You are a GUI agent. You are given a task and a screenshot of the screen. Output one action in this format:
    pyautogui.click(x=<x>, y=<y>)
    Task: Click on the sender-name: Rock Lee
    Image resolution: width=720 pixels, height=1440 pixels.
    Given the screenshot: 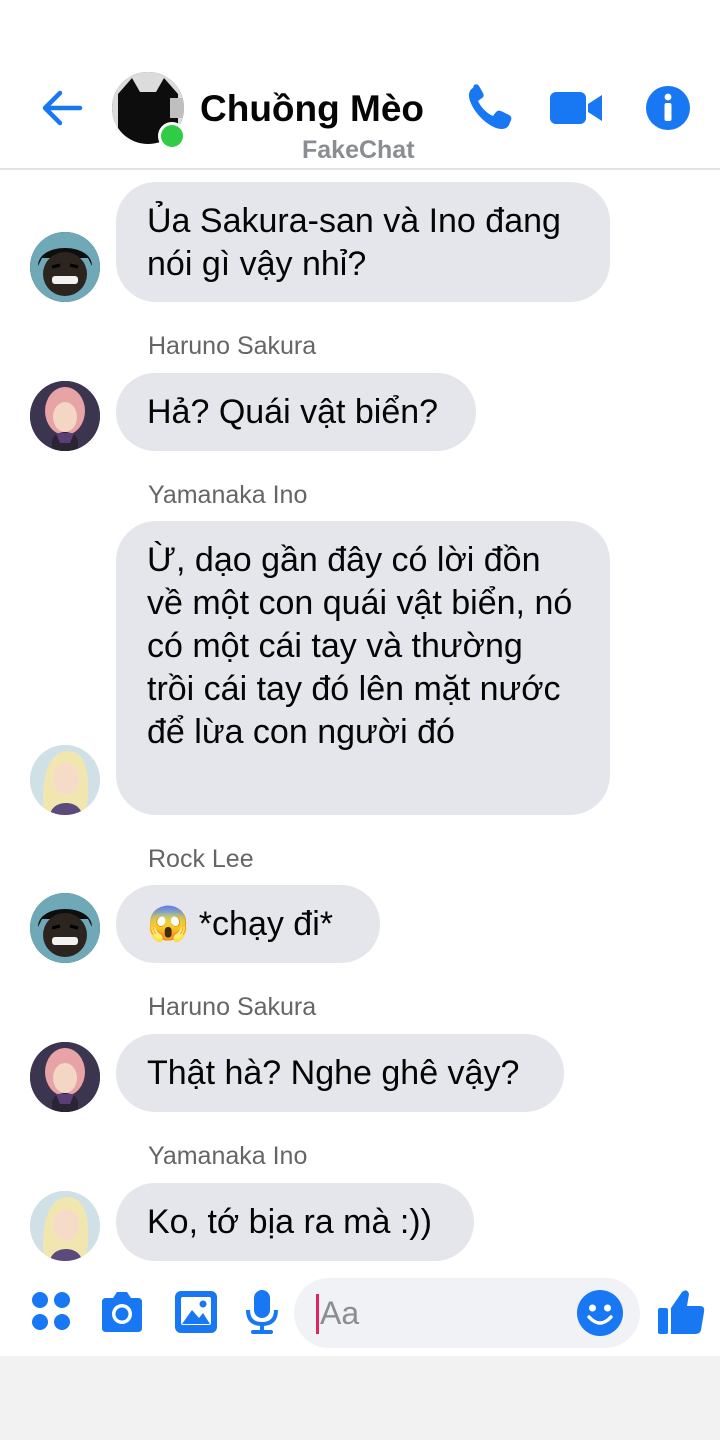 What is the action you would take?
    pyautogui.click(x=201, y=859)
    